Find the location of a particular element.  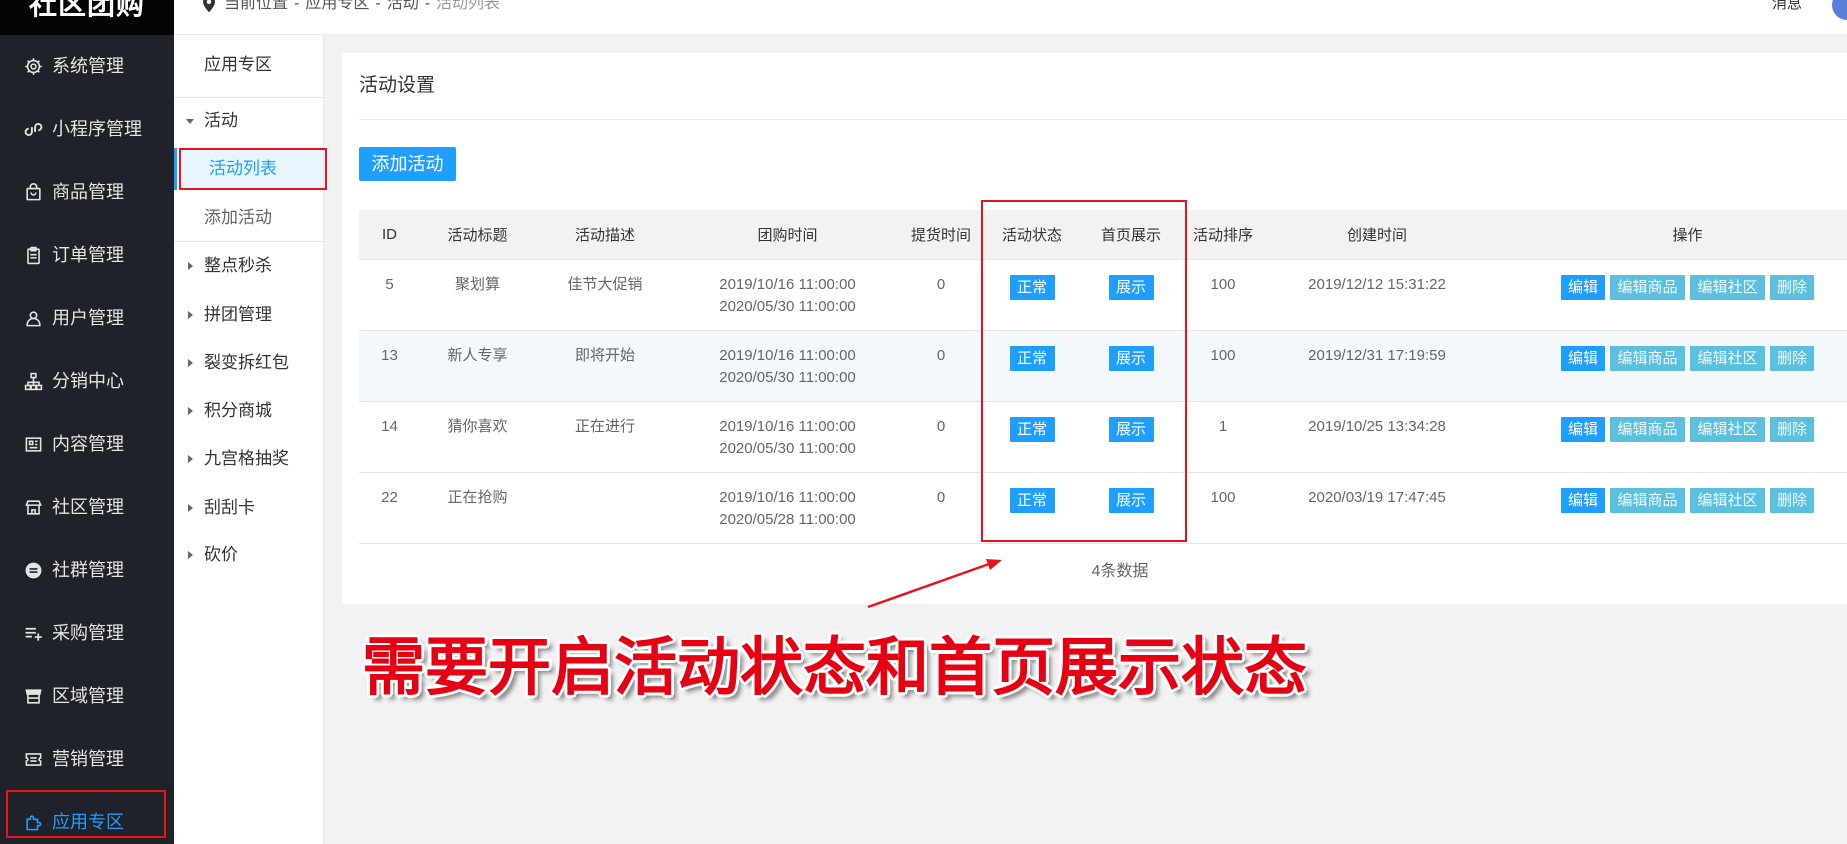

ticket-icon is located at coordinates (33, 759).